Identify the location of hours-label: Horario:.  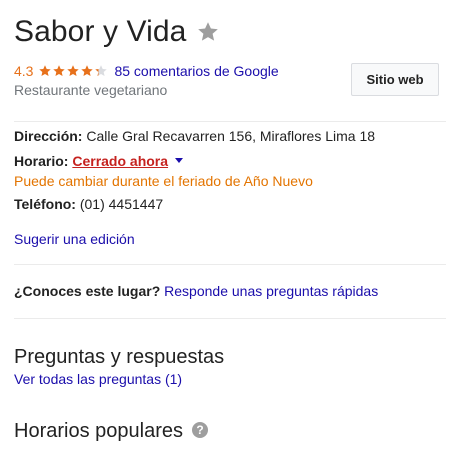
(41, 161).